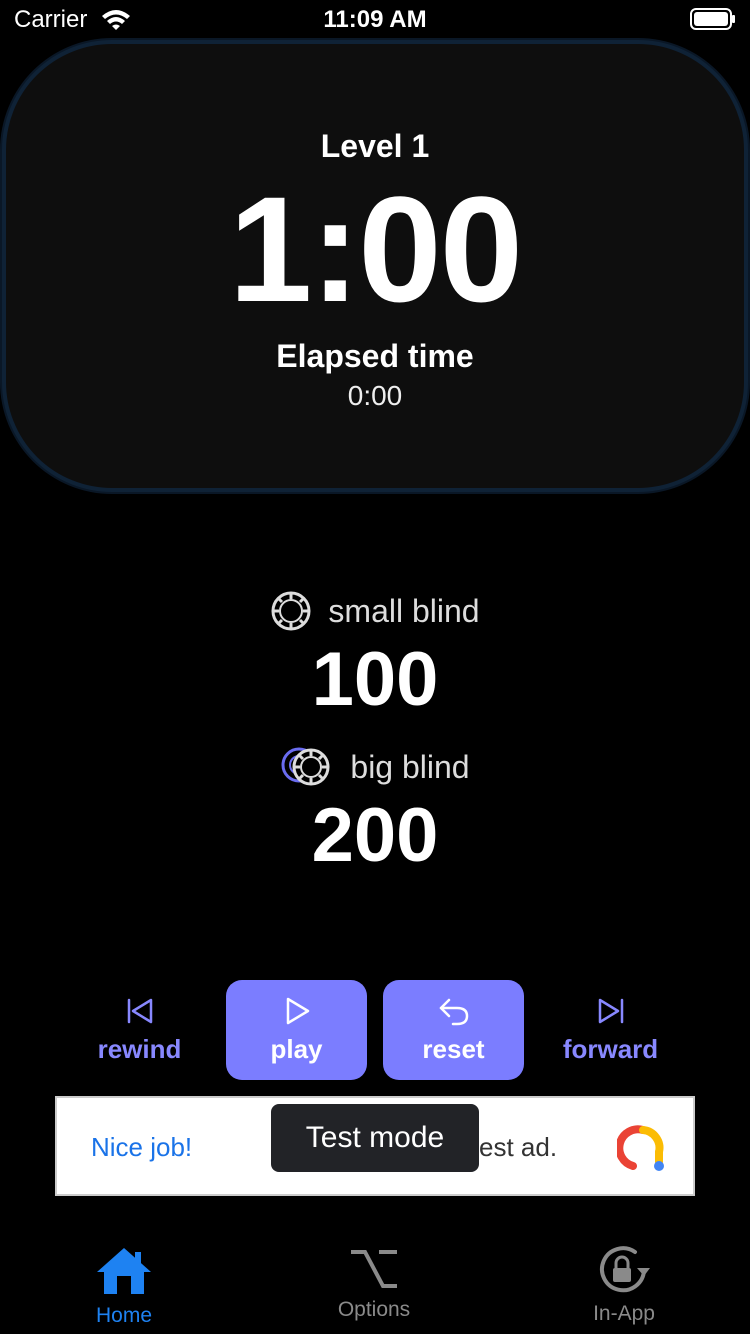 The image size is (750, 1334). I want to click on ad-headline: Nice job!, so click(142, 1147).